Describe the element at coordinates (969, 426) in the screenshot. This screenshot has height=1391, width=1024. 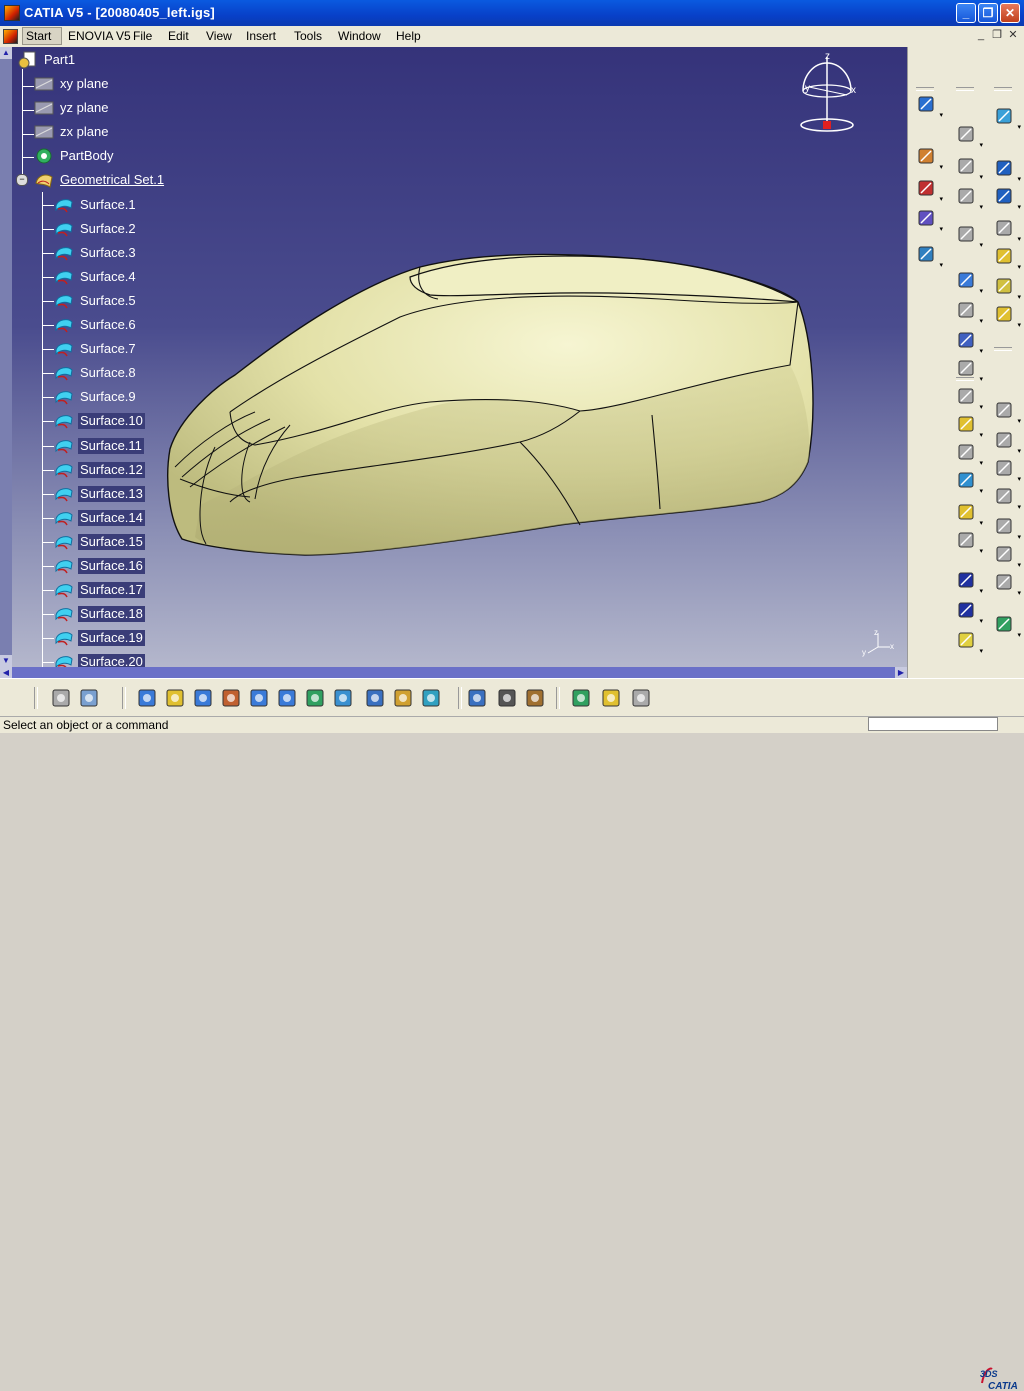
I see `fillet-icon: ▾` at that location.